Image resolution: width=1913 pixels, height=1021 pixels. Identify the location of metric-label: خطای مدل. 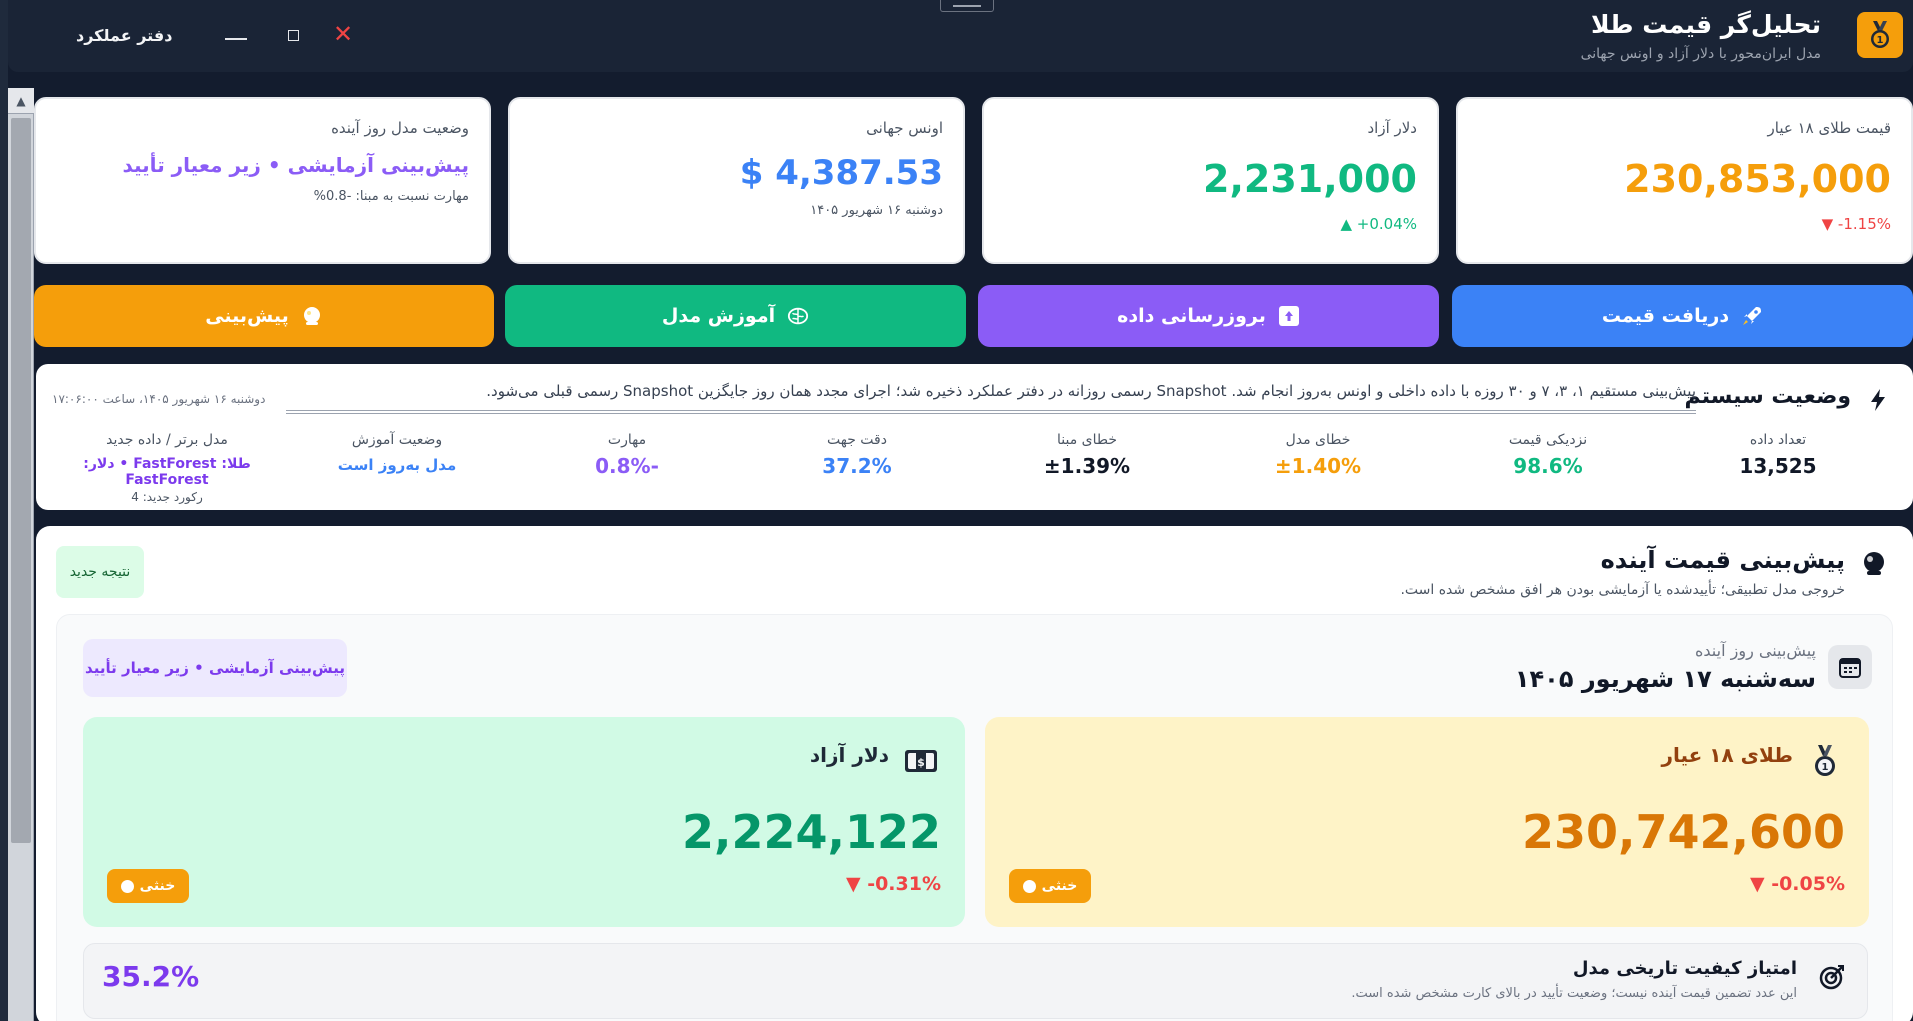
(1318, 440).